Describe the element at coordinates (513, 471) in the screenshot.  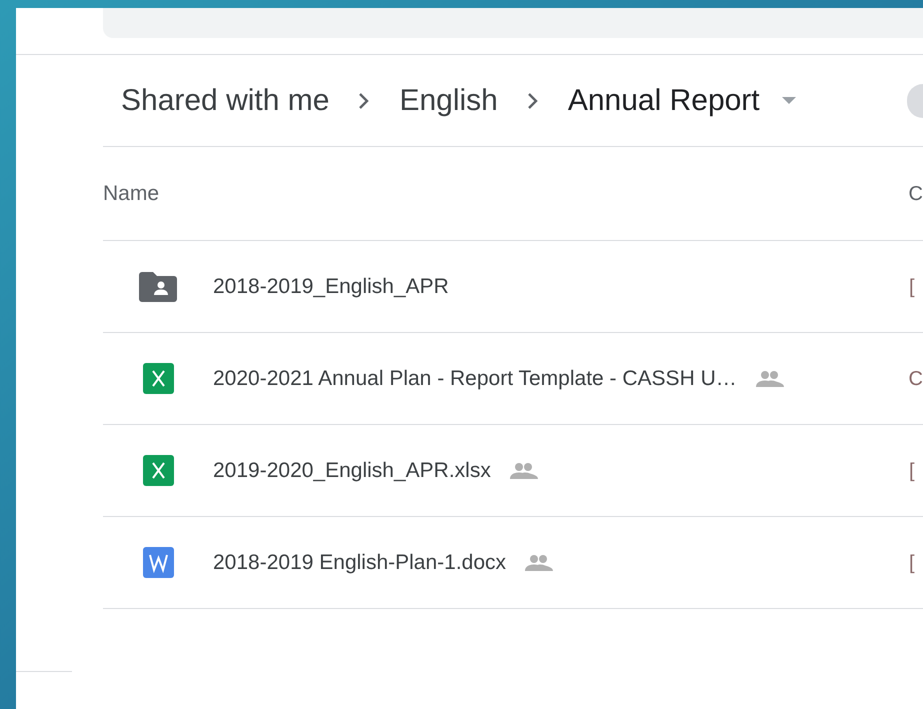
I see `file-row: 2019-2020_English_APR.xlsx [` at that location.